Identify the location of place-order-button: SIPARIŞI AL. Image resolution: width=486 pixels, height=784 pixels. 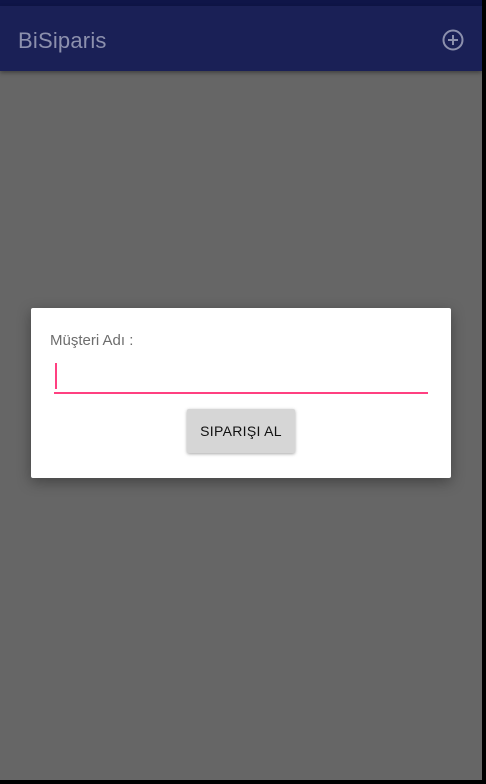
(241, 431).